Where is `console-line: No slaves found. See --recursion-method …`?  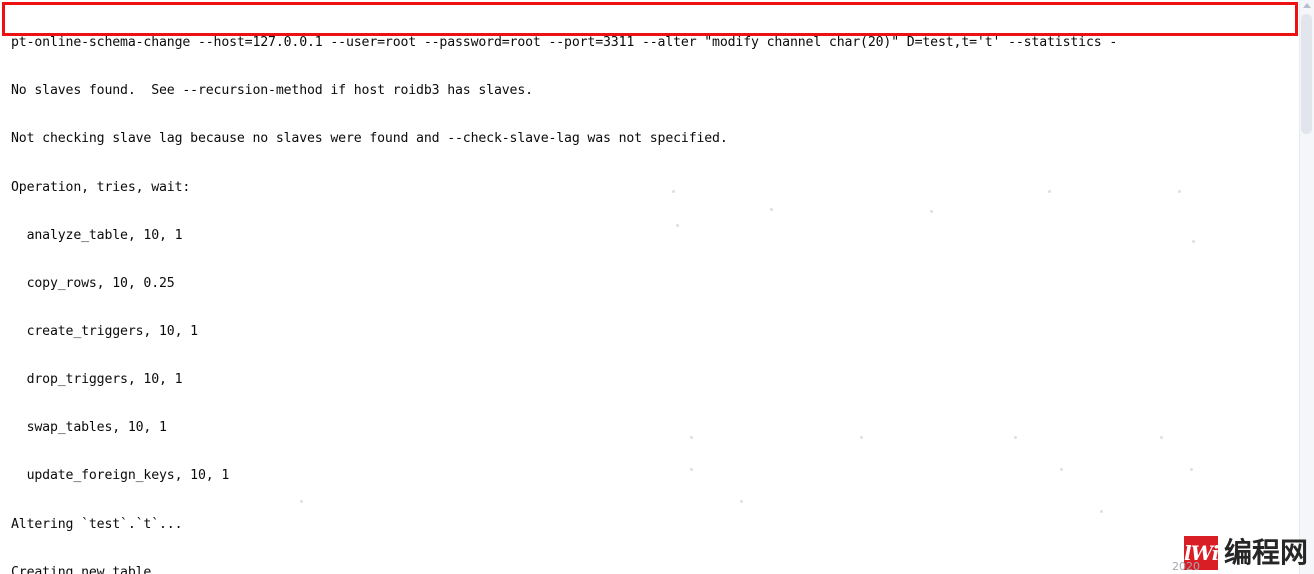 console-line: No slaves found. See --recursion-method … is located at coordinates (272, 91).